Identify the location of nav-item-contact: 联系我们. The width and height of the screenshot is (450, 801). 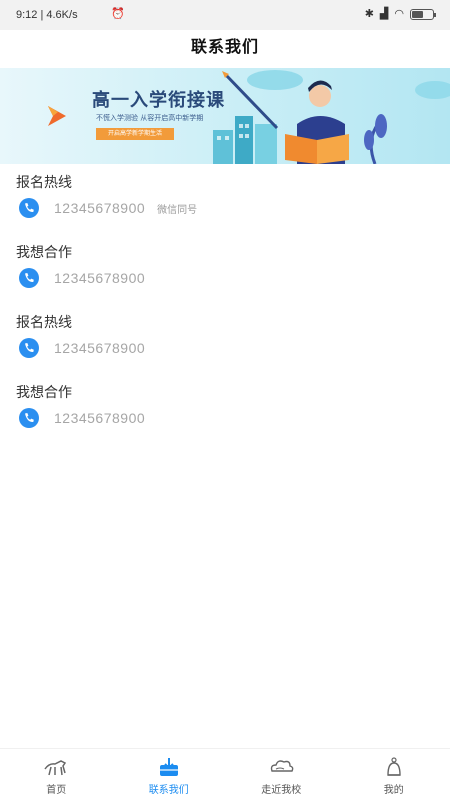
(169, 775).